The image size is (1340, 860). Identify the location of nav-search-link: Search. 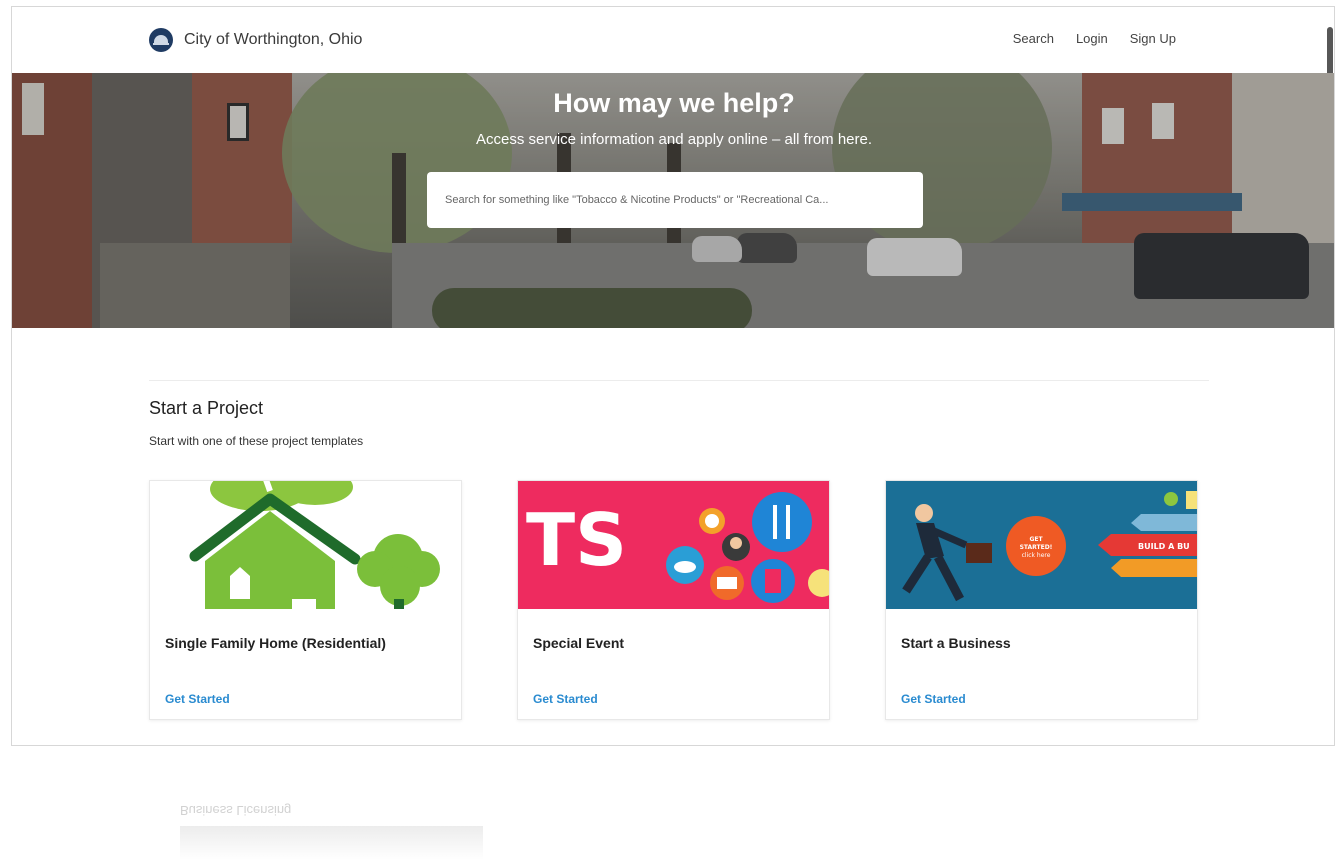
(1033, 38).